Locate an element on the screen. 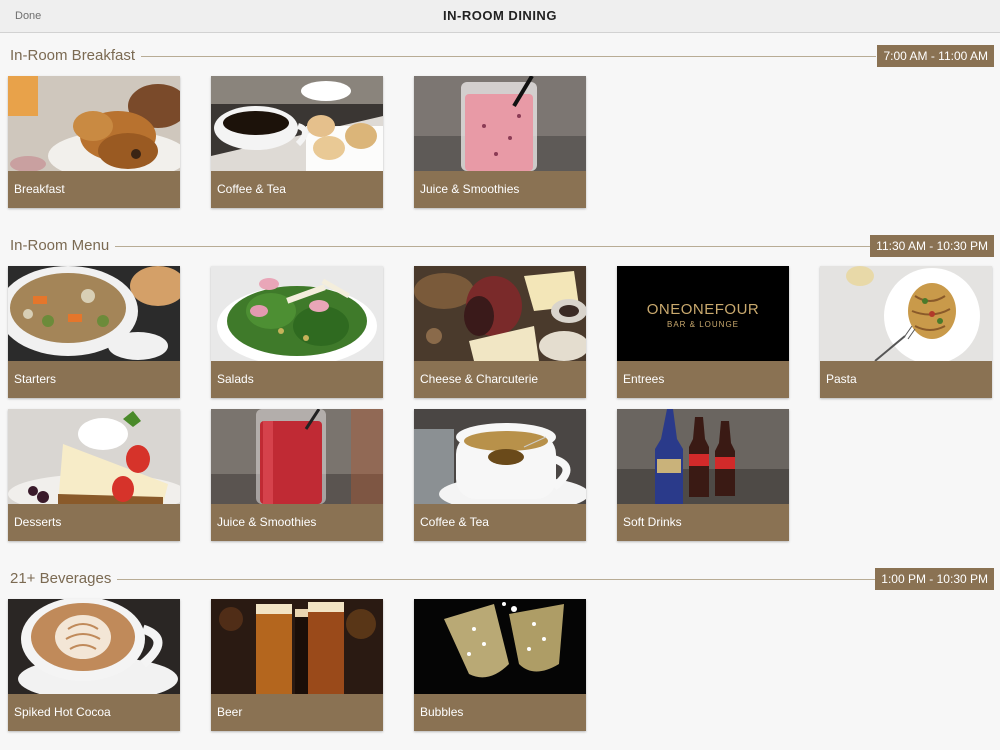 This screenshot has height=750, width=1000. logo-line-1: ONEONEFOUR is located at coordinates (703, 309).